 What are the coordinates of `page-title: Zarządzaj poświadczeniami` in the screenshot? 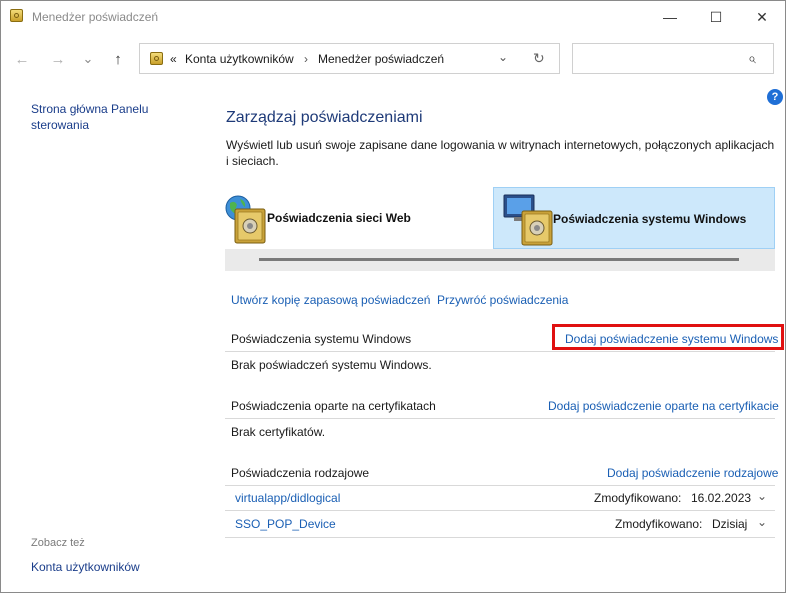 It's located at (324, 117).